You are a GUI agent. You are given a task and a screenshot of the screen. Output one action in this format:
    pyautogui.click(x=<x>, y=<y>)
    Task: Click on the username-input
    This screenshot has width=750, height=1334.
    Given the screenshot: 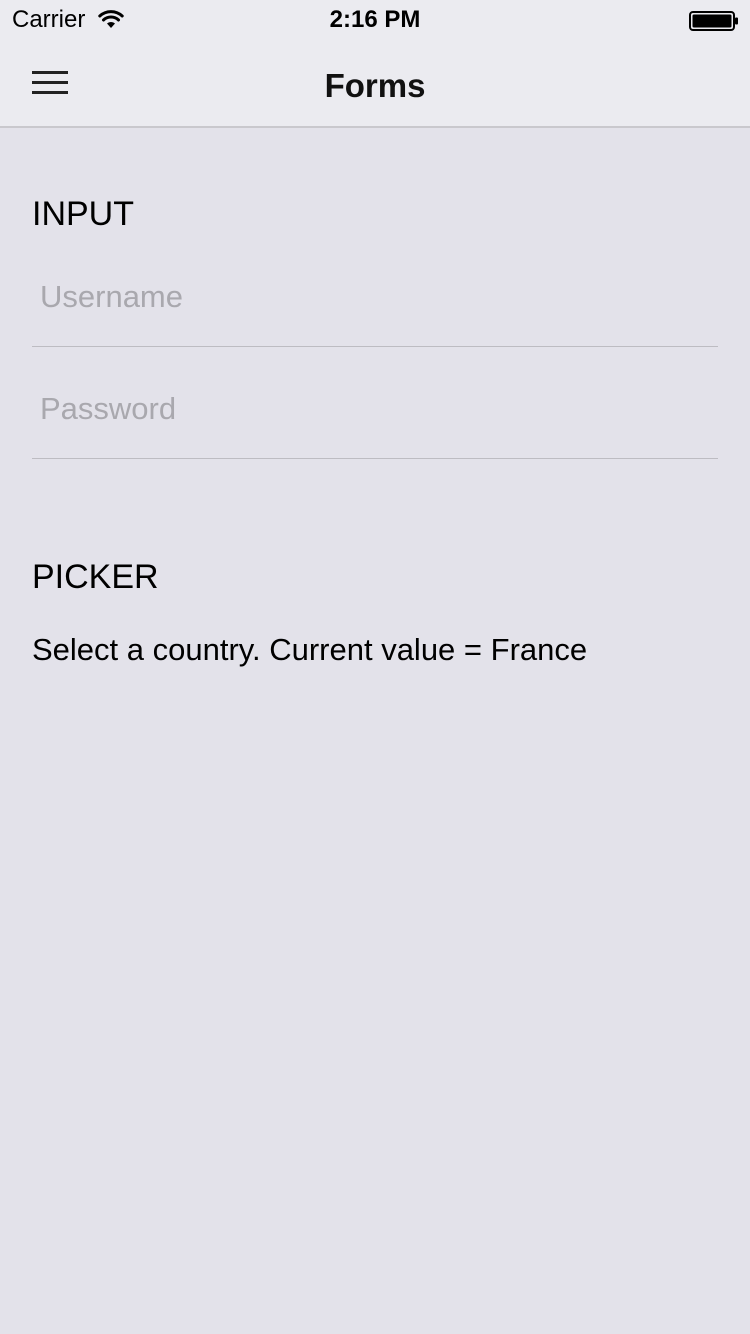 What is the action you would take?
    pyautogui.click(x=375, y=297)
    